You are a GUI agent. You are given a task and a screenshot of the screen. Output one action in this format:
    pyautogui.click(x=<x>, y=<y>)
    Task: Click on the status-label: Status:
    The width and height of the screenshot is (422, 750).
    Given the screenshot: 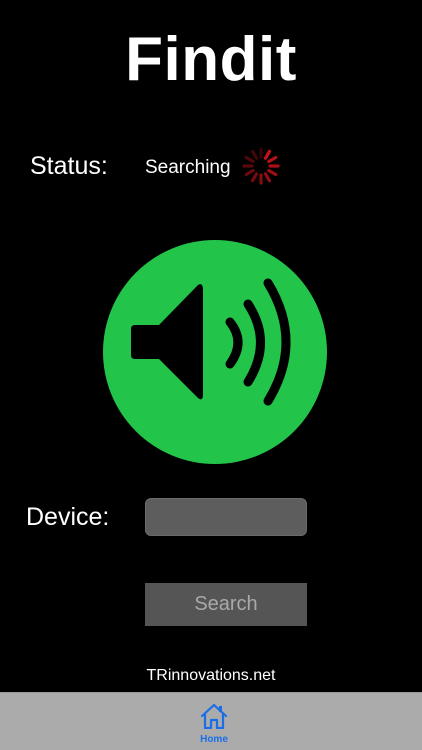 What is the action you would take?
    pyautogui.click(x=69, y=166)
    